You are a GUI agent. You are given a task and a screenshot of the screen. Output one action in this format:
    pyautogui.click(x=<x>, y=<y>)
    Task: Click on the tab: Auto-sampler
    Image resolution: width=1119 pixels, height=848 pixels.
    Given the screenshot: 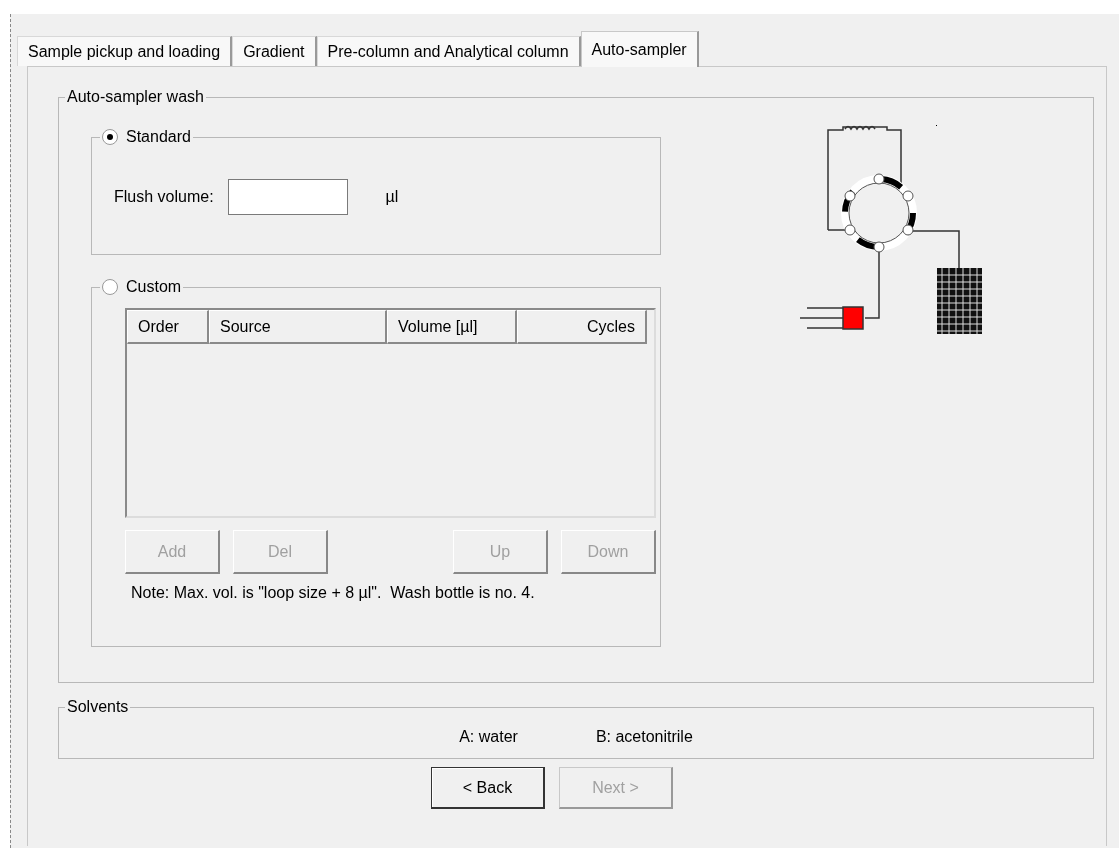 What is the action you would take?
    pyautogui.click(x=639, y=49)
    